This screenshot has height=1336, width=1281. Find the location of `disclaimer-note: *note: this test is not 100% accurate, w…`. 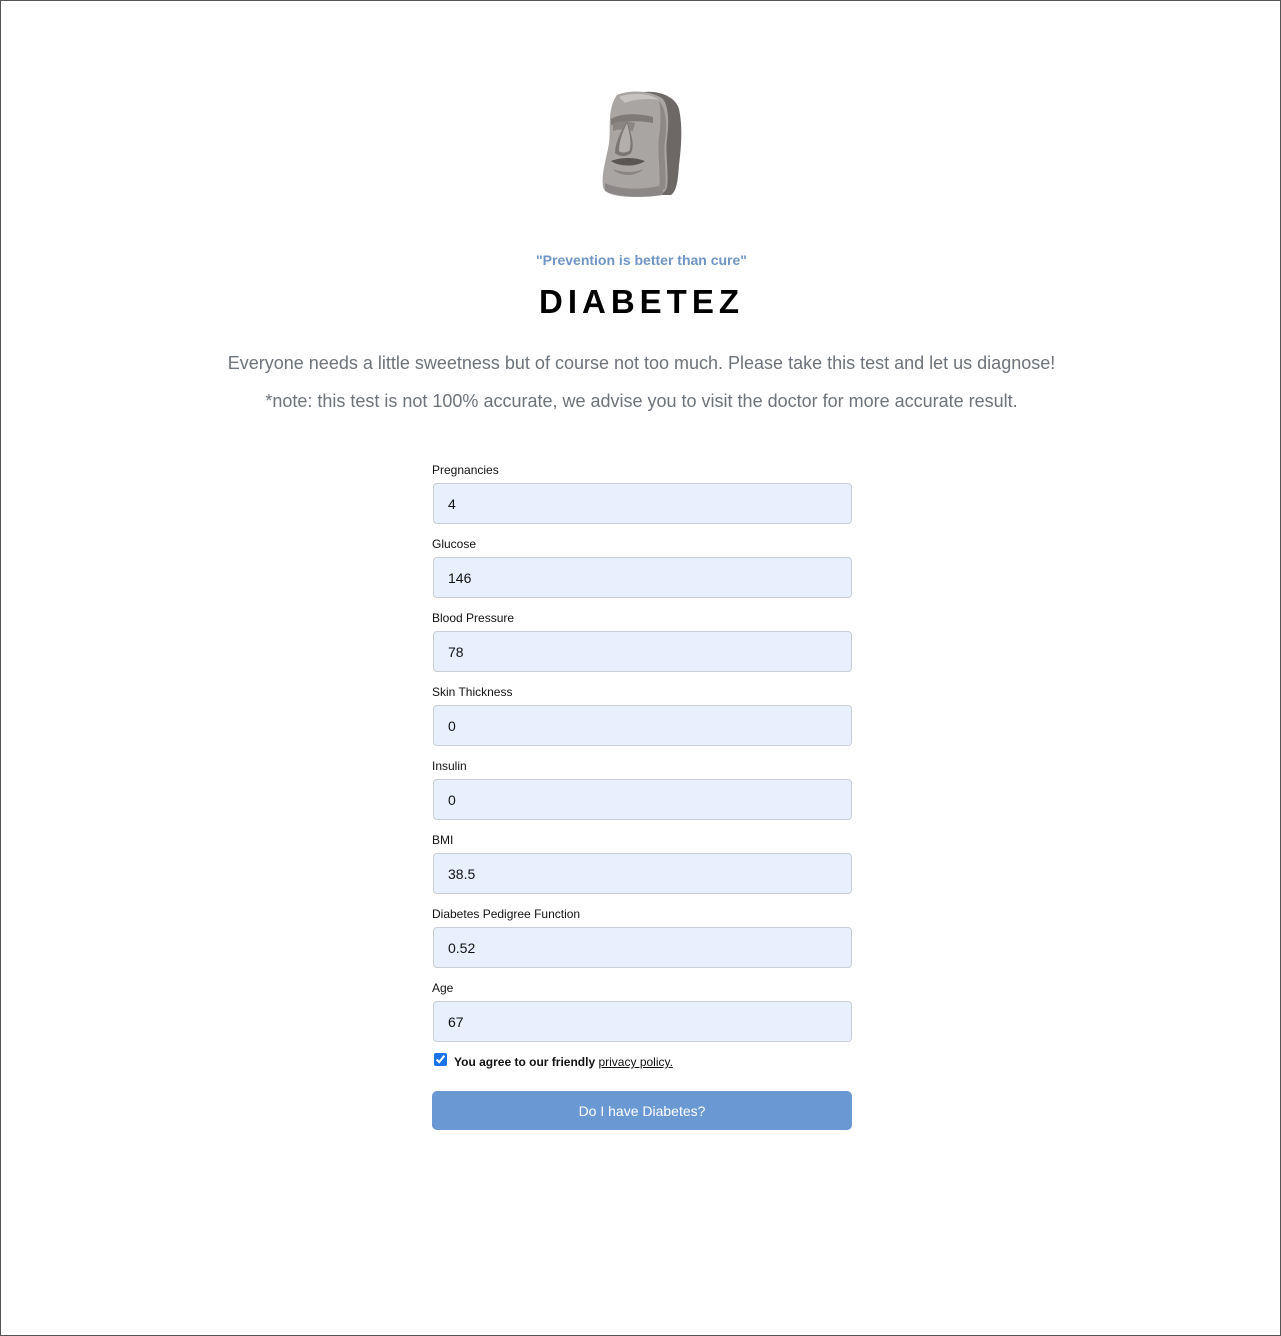

disclaimer-note: *note: this test is not 100% accurate, w… is located at coordinates (641, 401).